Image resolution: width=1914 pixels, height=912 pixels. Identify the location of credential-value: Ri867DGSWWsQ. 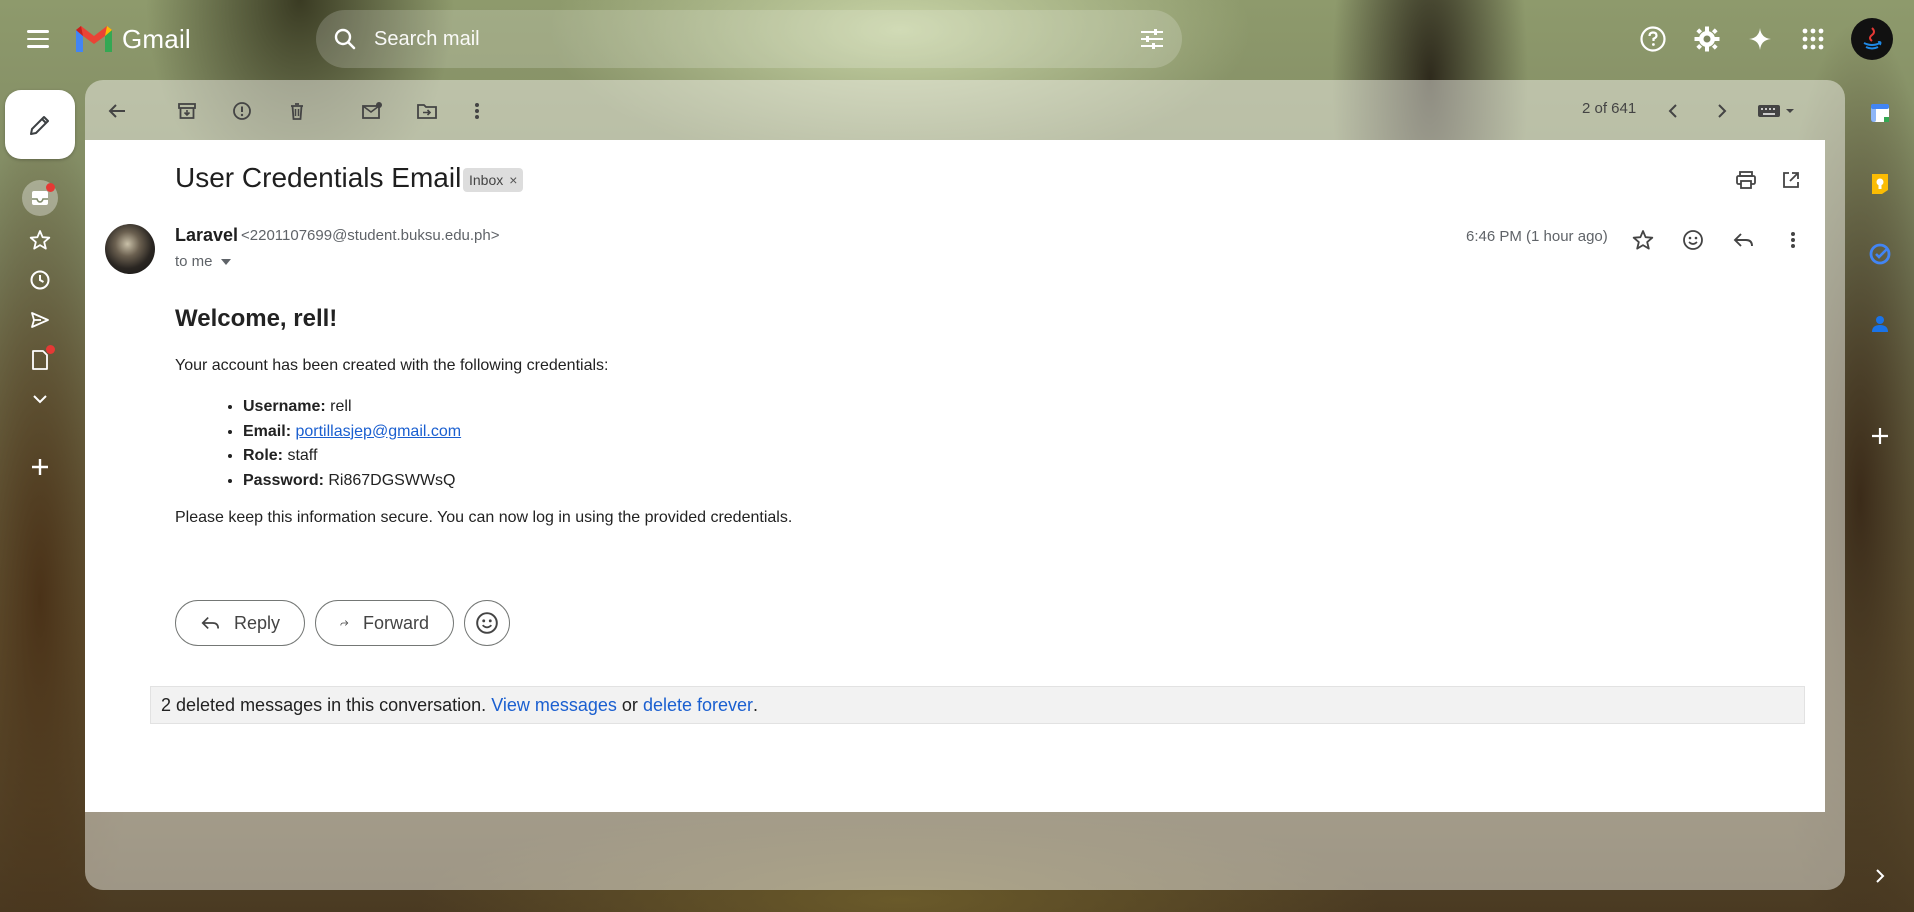
(392, 480).